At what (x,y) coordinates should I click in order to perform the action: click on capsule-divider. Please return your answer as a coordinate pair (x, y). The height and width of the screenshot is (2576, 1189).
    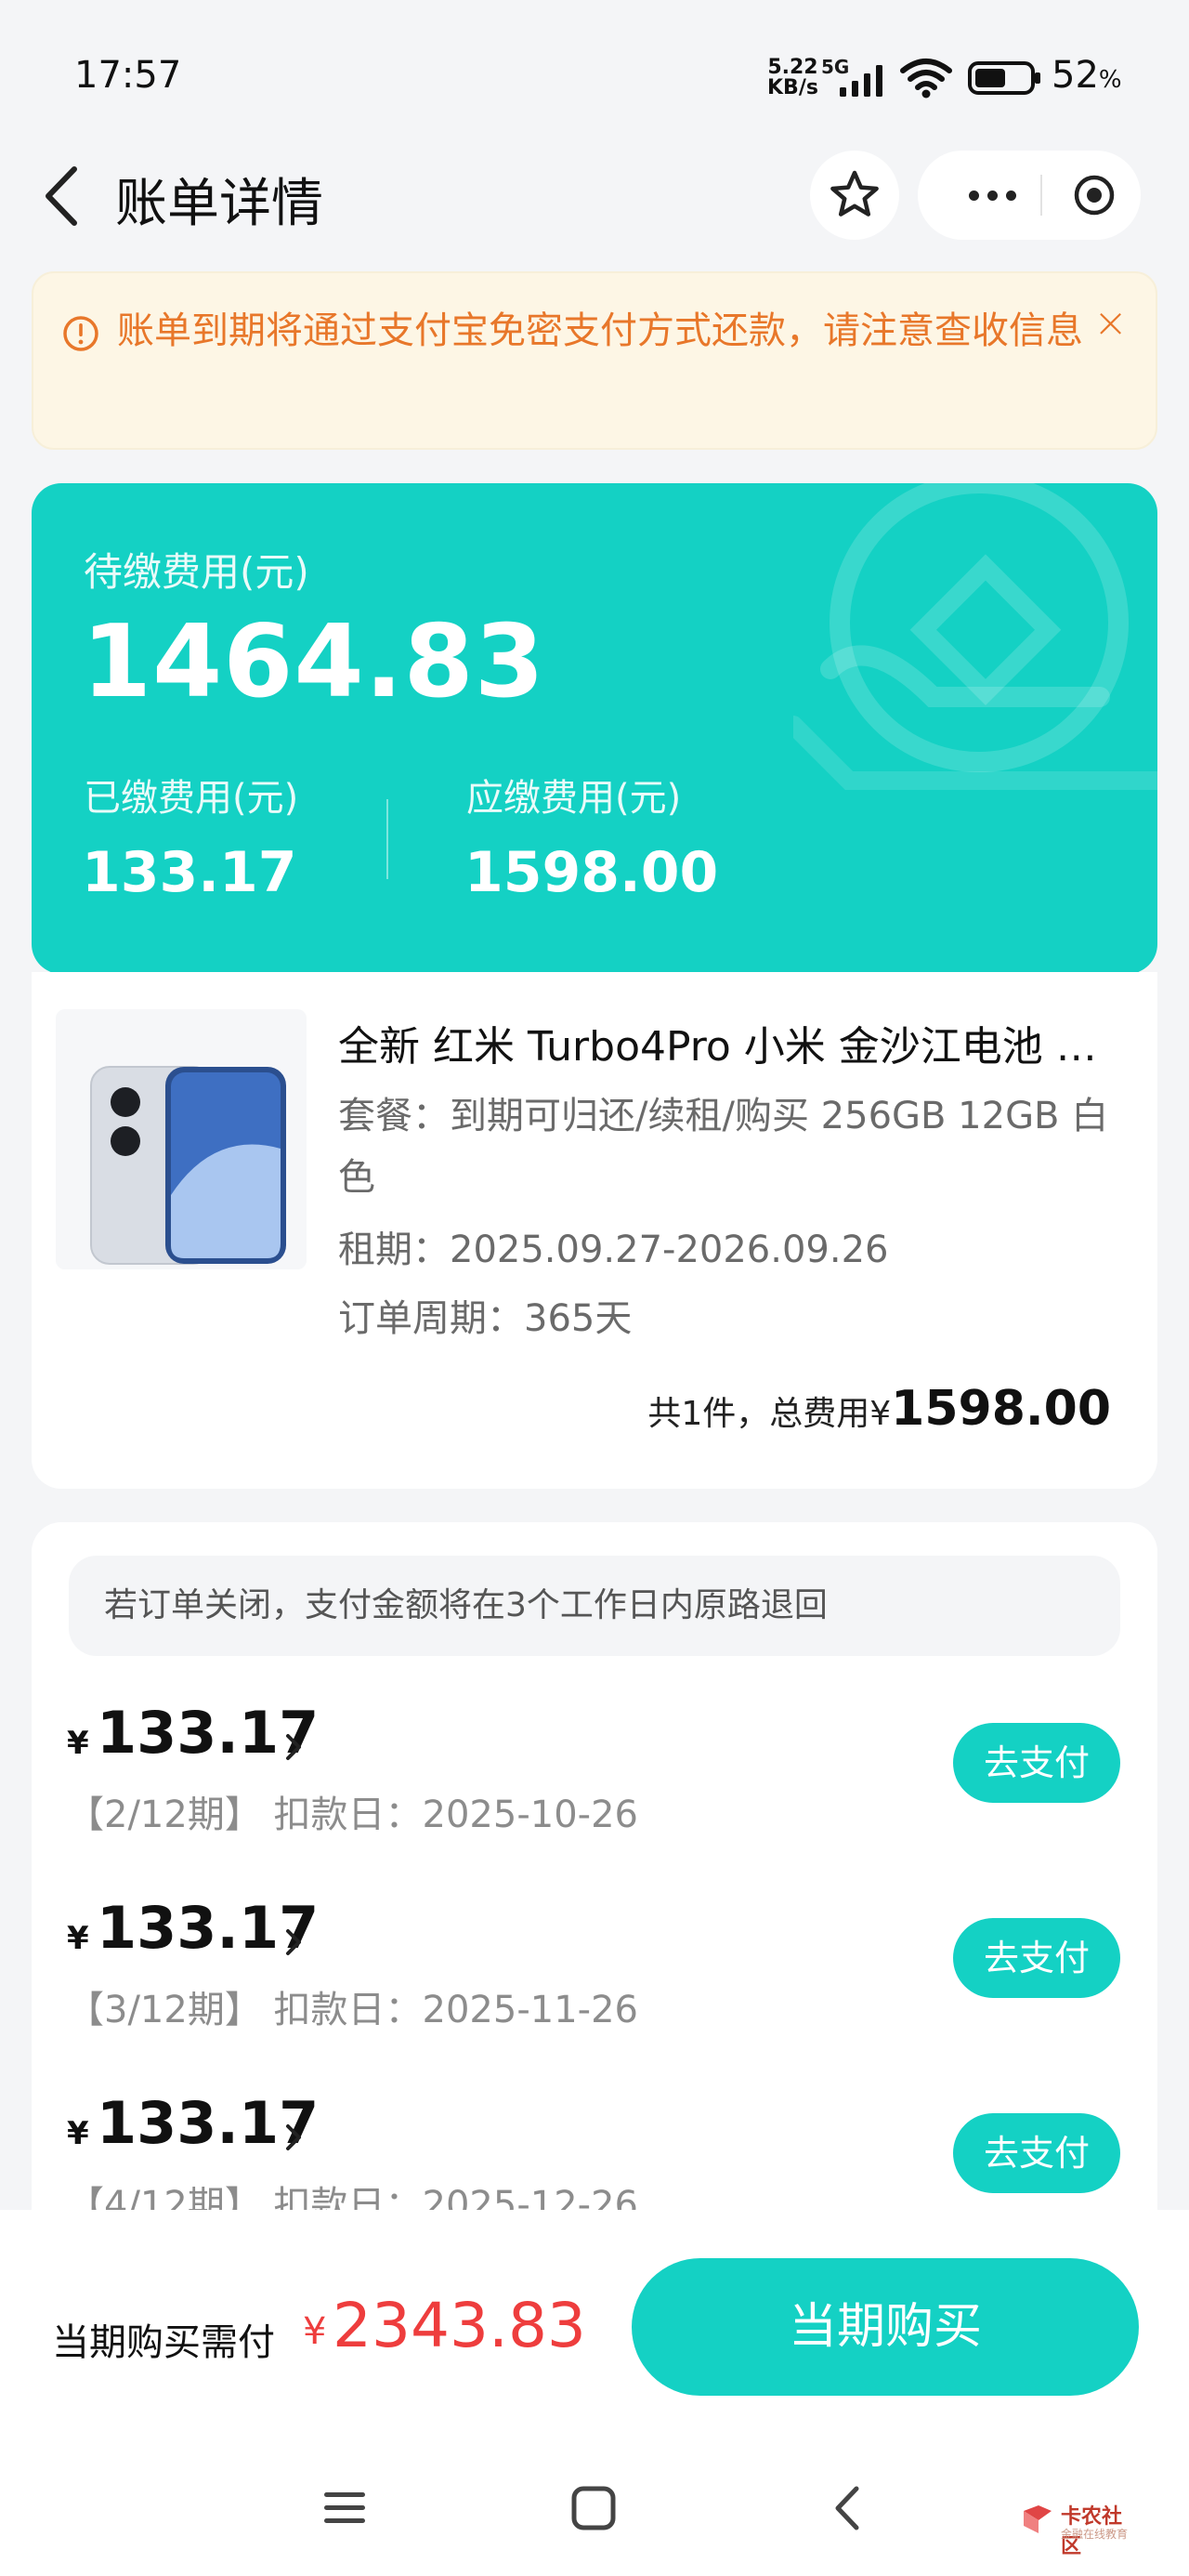
    Looking at the image, I should click on (1041, 195).